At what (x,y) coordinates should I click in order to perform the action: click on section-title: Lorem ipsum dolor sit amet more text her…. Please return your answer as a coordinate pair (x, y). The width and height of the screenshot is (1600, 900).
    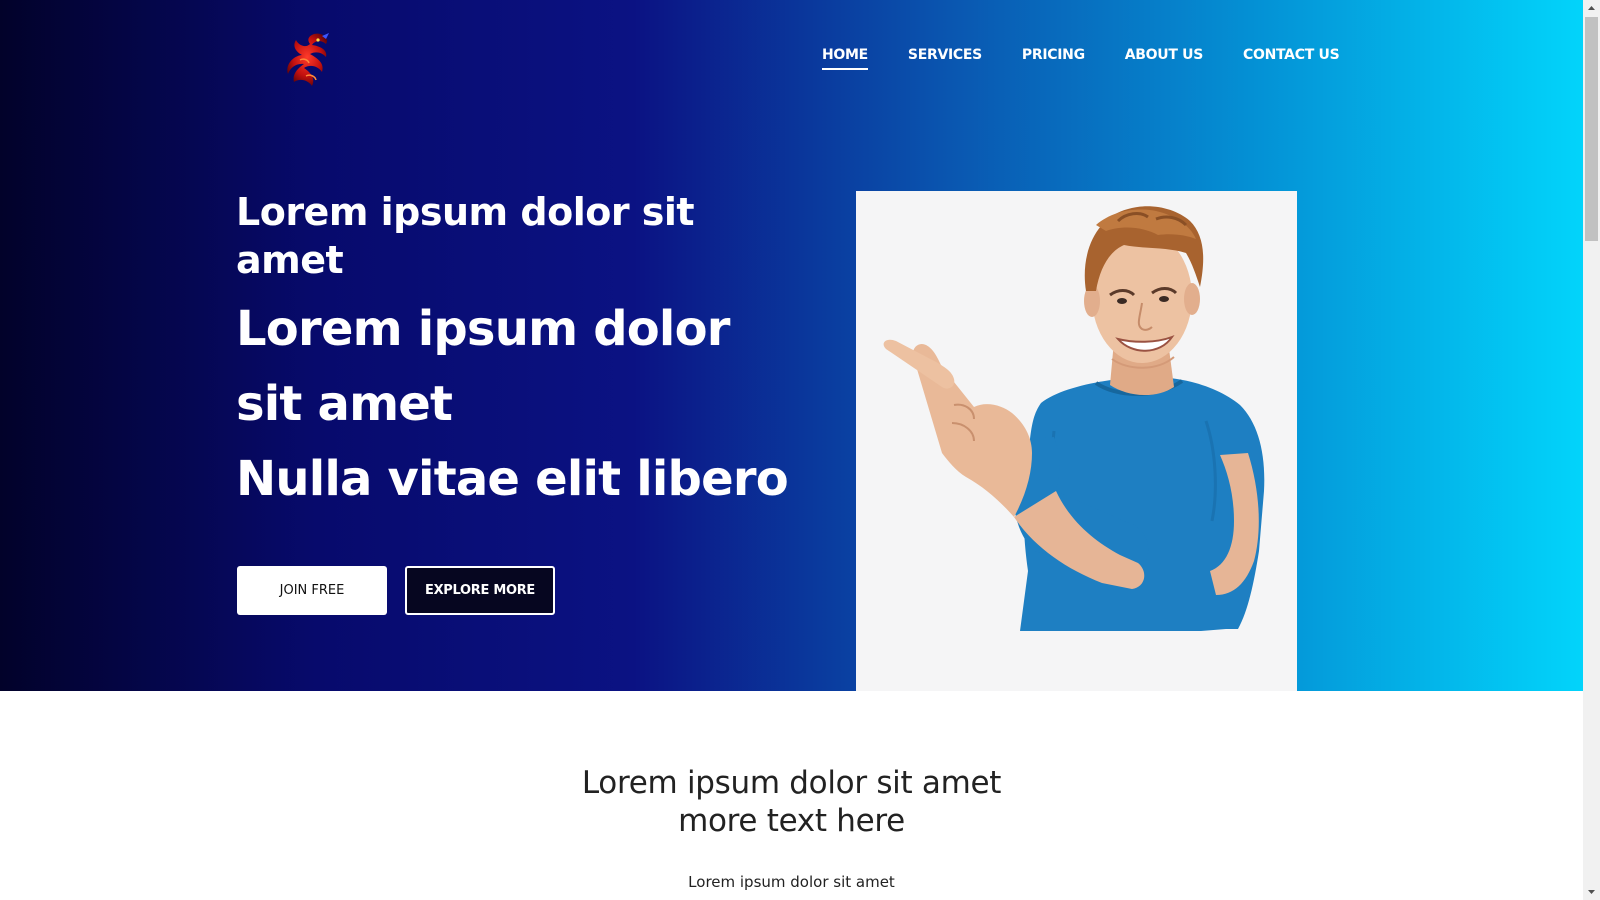
    Looking at the image, I should click on (791, 802).